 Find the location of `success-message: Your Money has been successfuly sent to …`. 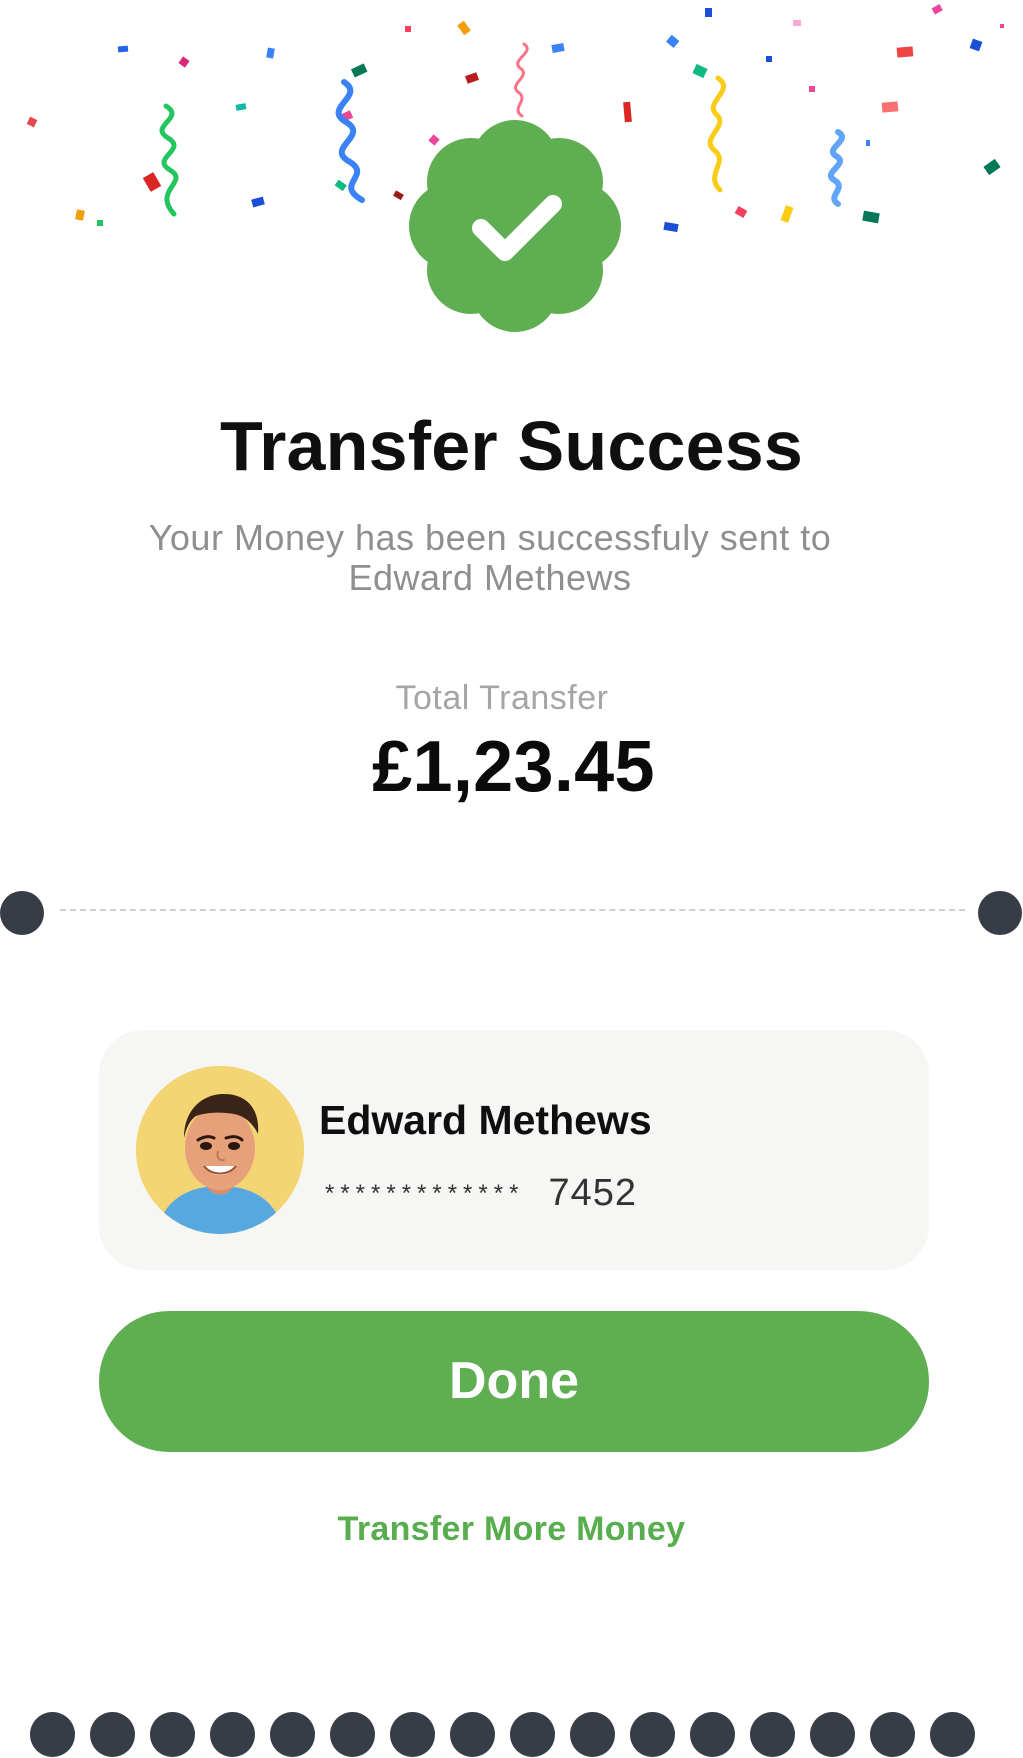

success-message: Your Money has been successfuly sent to … is located at coordinates (490, 557).